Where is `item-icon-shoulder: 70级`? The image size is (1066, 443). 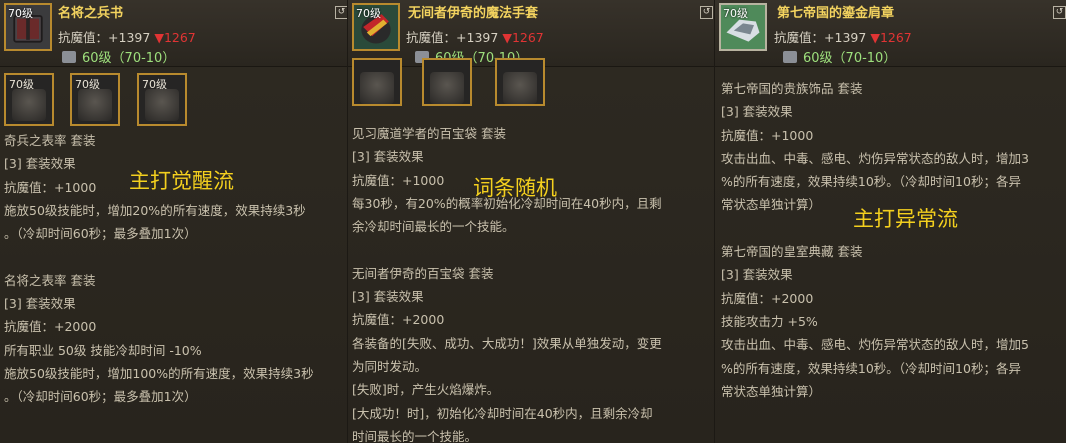
item-icon-shoulder: 70级 is located at coordinates (743, 27).